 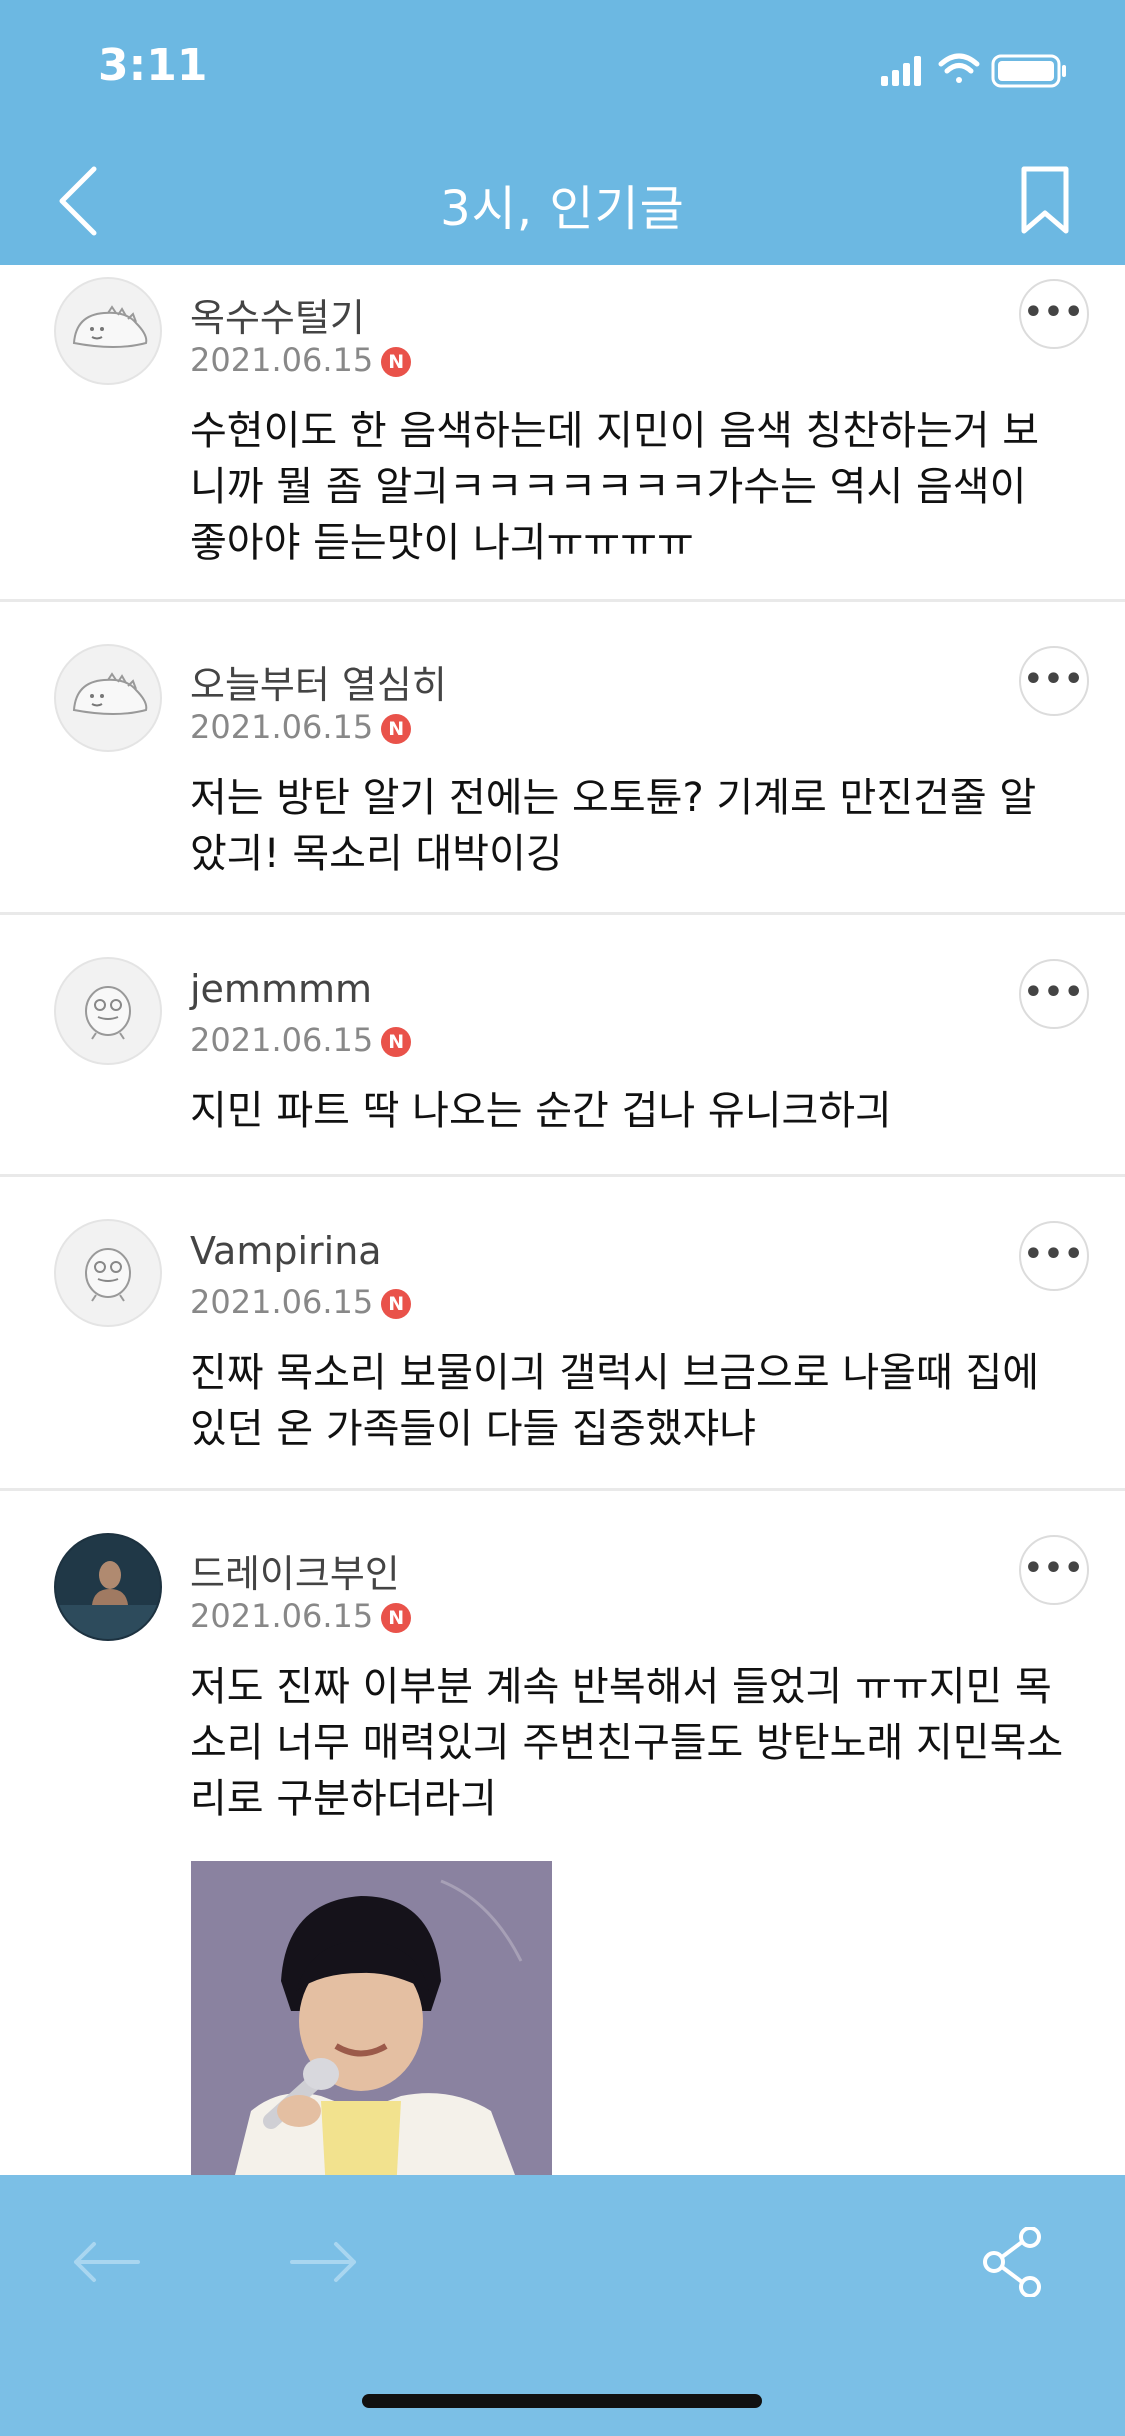 I want to click on comment-author: 드레이크부인, so click(x=295, y=1570).